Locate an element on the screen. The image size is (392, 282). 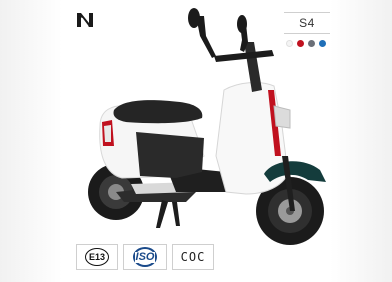
iso-mark-icon: ISO is located at coordinates (145, 257).